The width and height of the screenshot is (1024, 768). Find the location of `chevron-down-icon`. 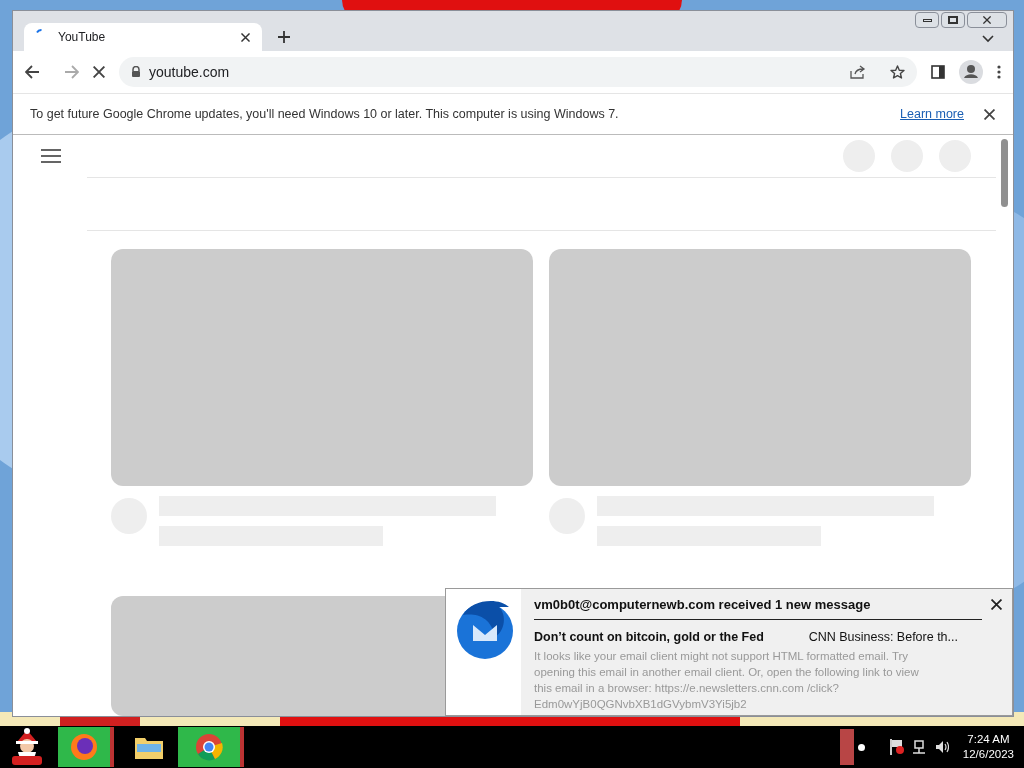

chevron-down-icon is located at coordinates (988, 39).